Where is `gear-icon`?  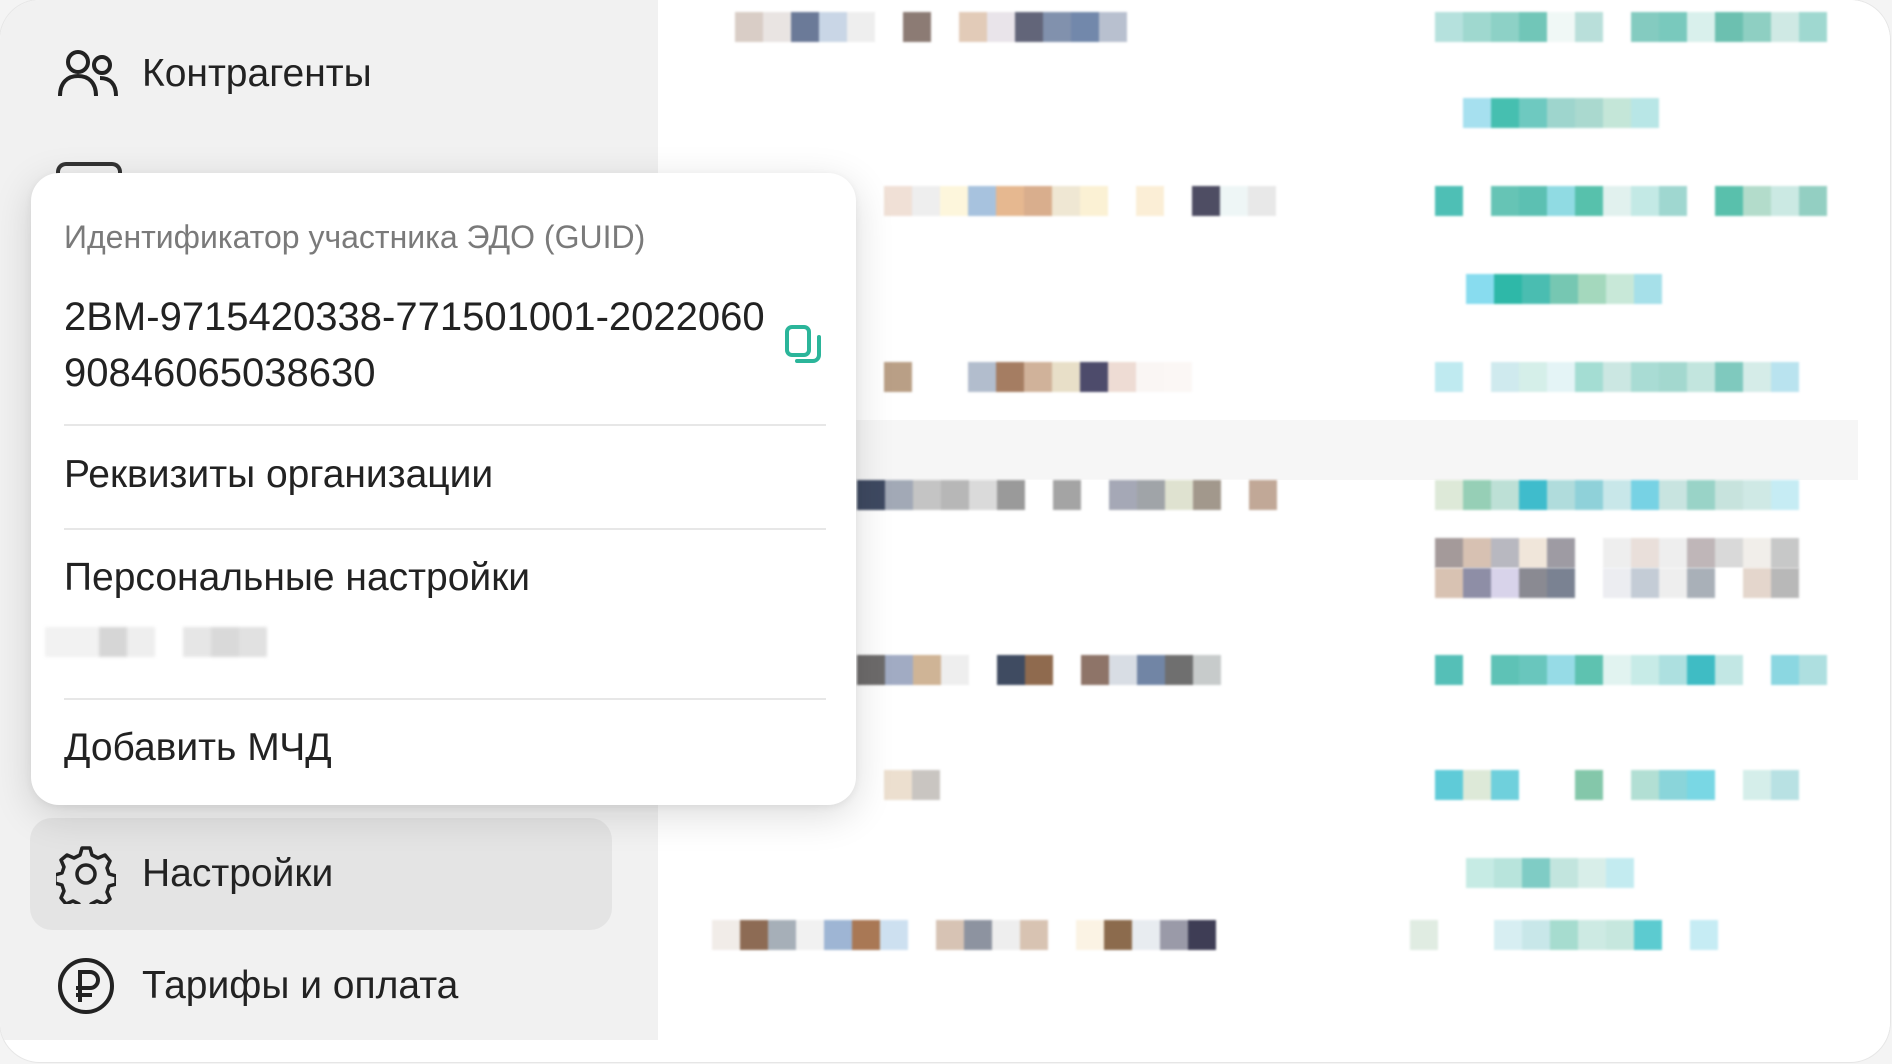
gear-icon is located at coordinates (91, 874).